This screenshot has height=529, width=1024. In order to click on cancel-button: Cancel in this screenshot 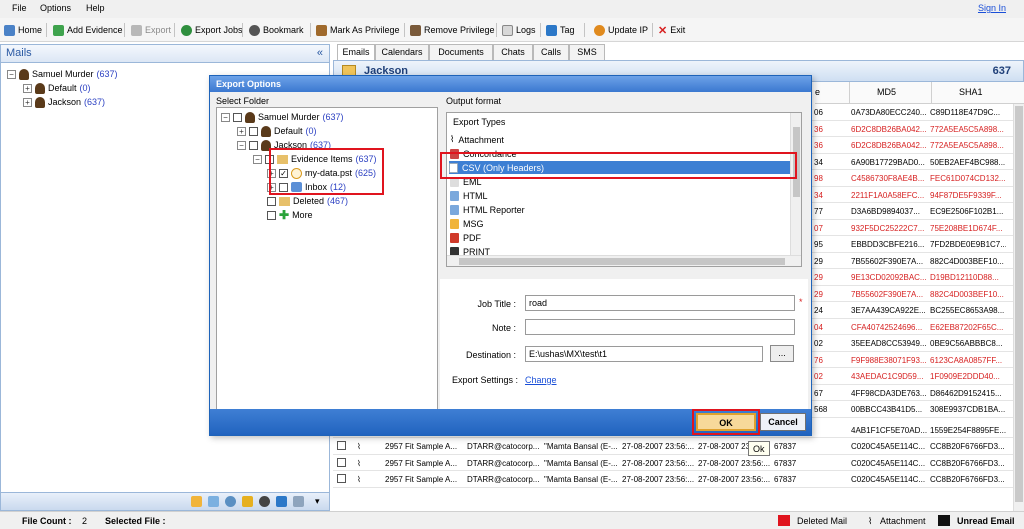, I will do `click(783, 422)`.